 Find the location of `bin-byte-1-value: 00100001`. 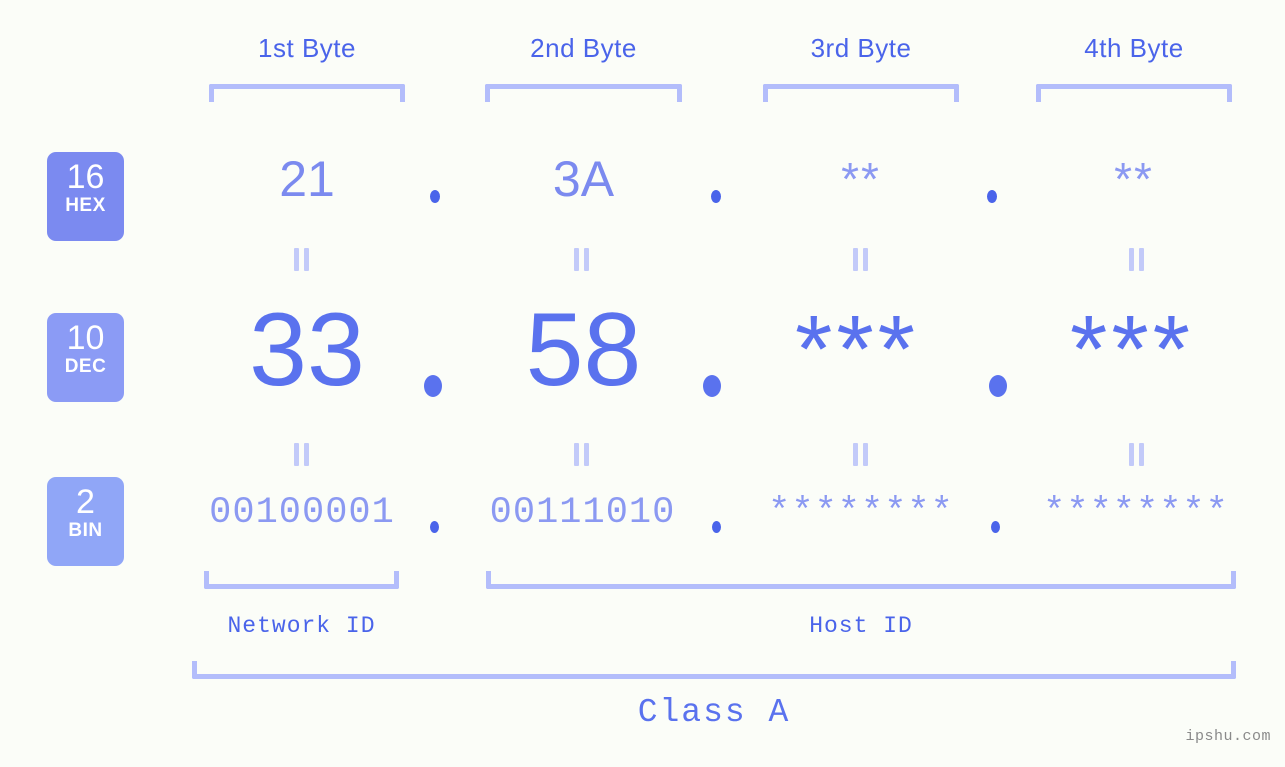

bin-byte-1-value: 00100001 is located at coordinates (302, 513).